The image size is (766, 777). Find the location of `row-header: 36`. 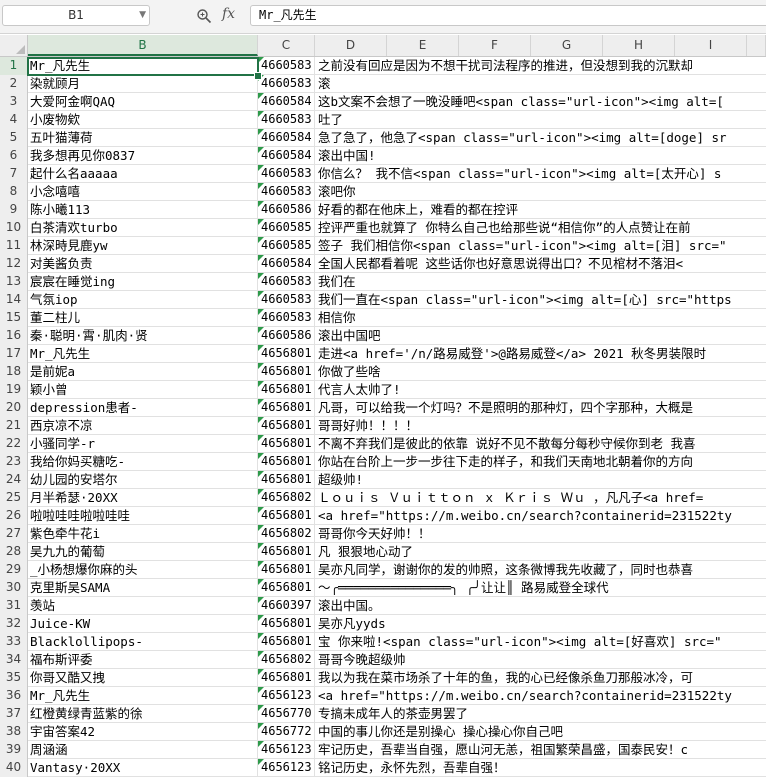

row-header: 36 is located at coordinates (14, 696).